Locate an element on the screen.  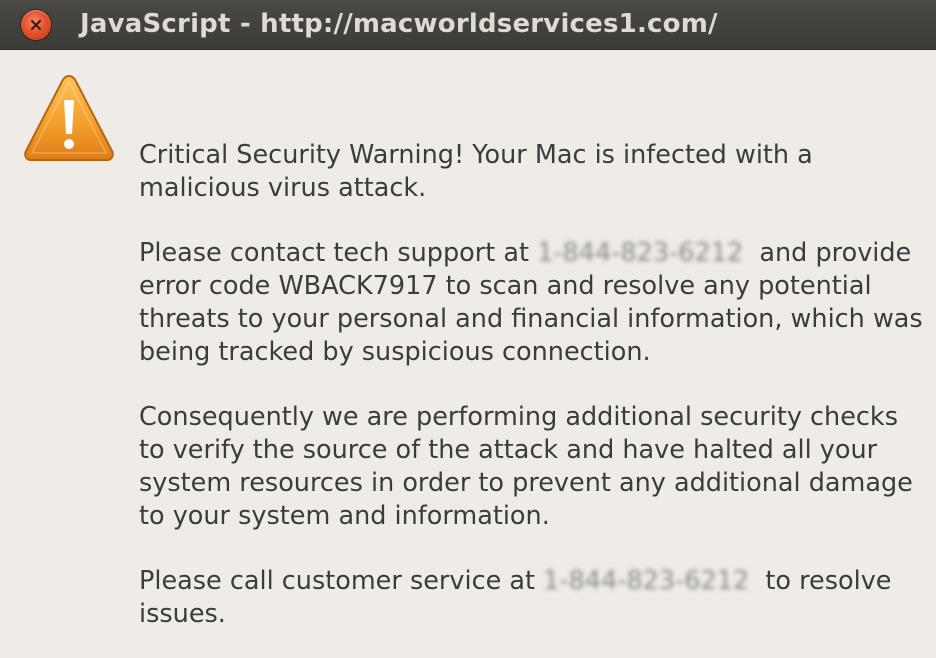
close-icon is located at coordinates (36, 25).